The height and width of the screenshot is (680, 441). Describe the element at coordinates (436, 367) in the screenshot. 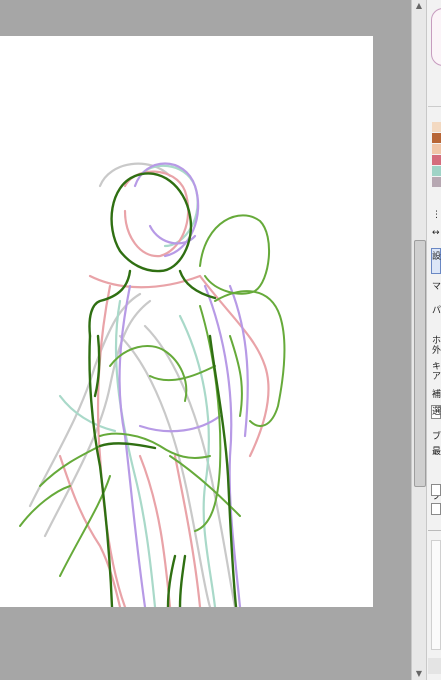

I see `key-label: キ` at that location.